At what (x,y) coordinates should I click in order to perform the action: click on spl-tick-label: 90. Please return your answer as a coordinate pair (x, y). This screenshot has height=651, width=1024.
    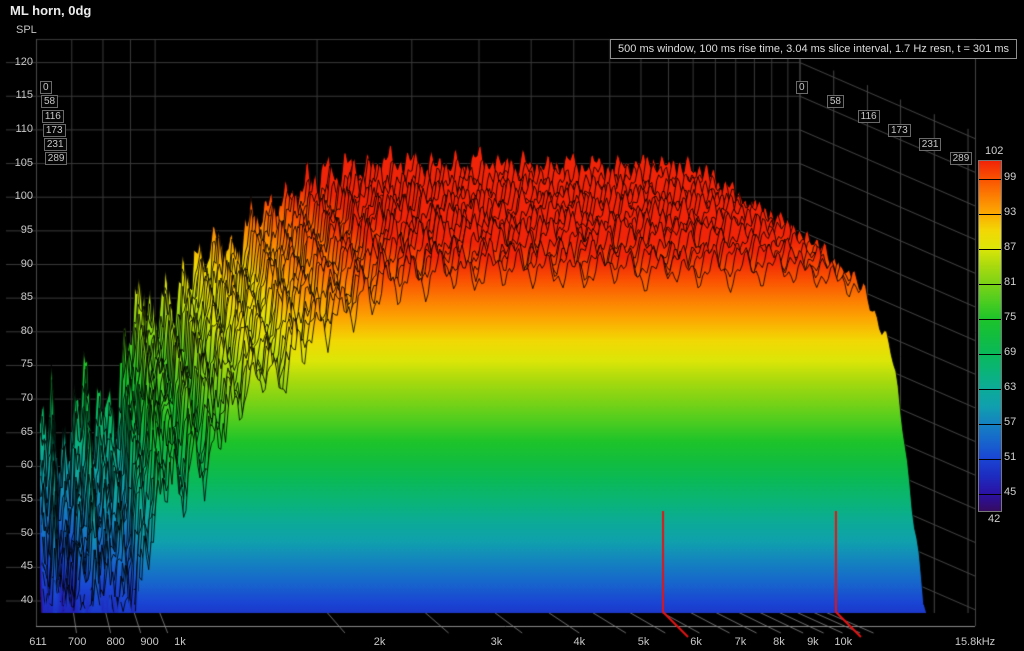
    Looking at the image, I should click on (26, 263).